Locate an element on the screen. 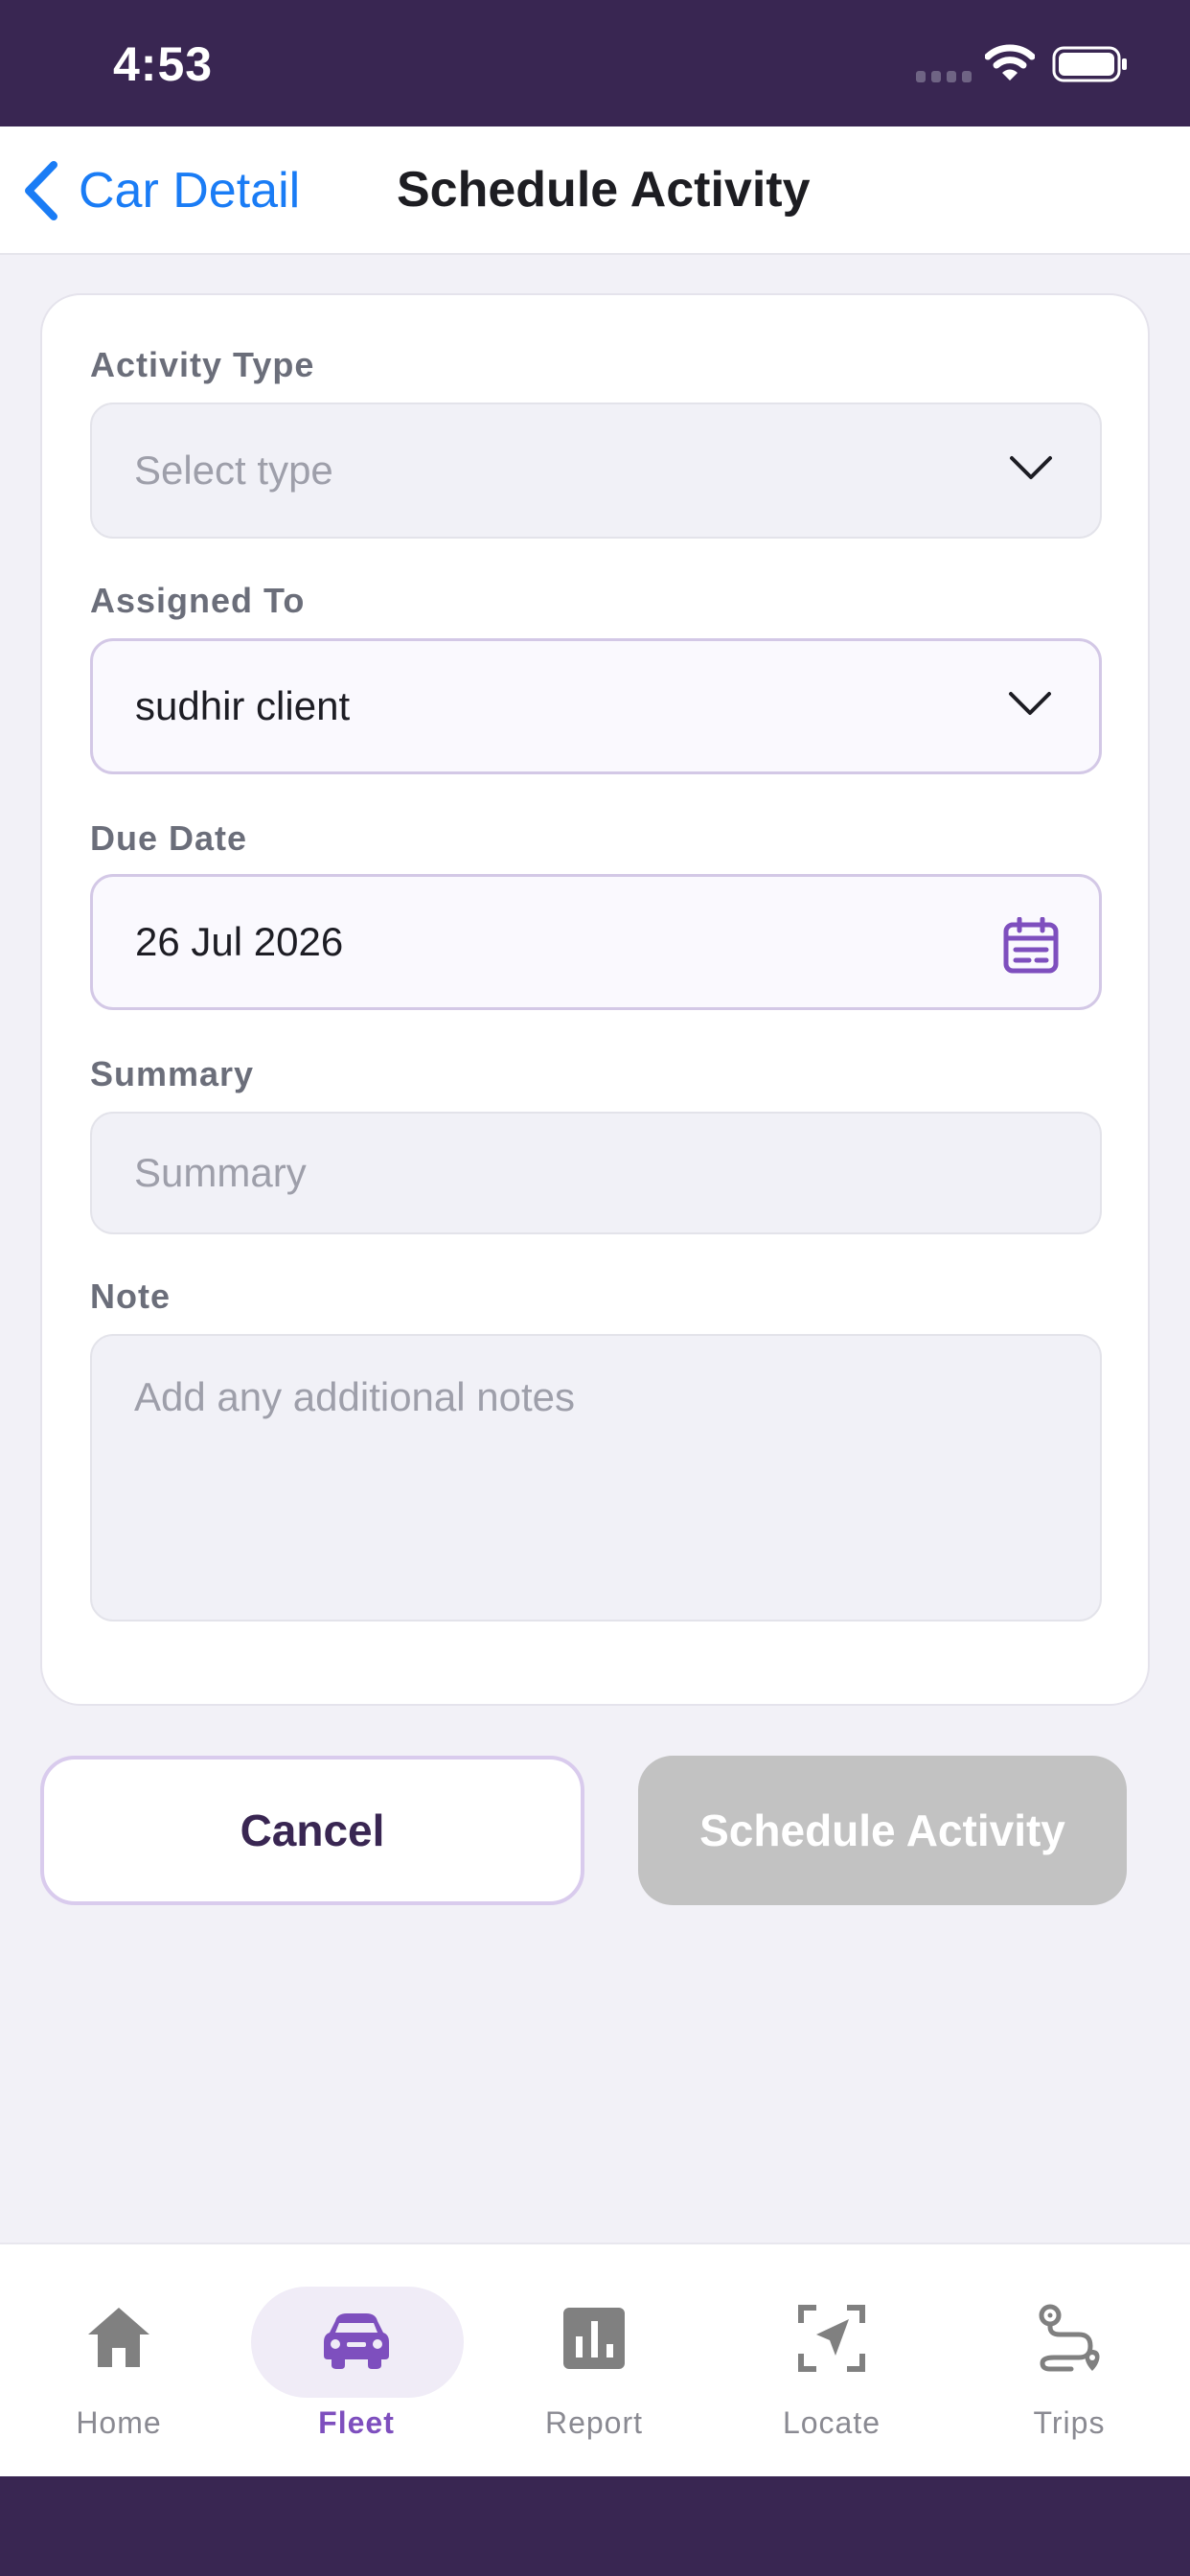  note-placeholder: Add any additional notes is located at coordinates (355, 1396).